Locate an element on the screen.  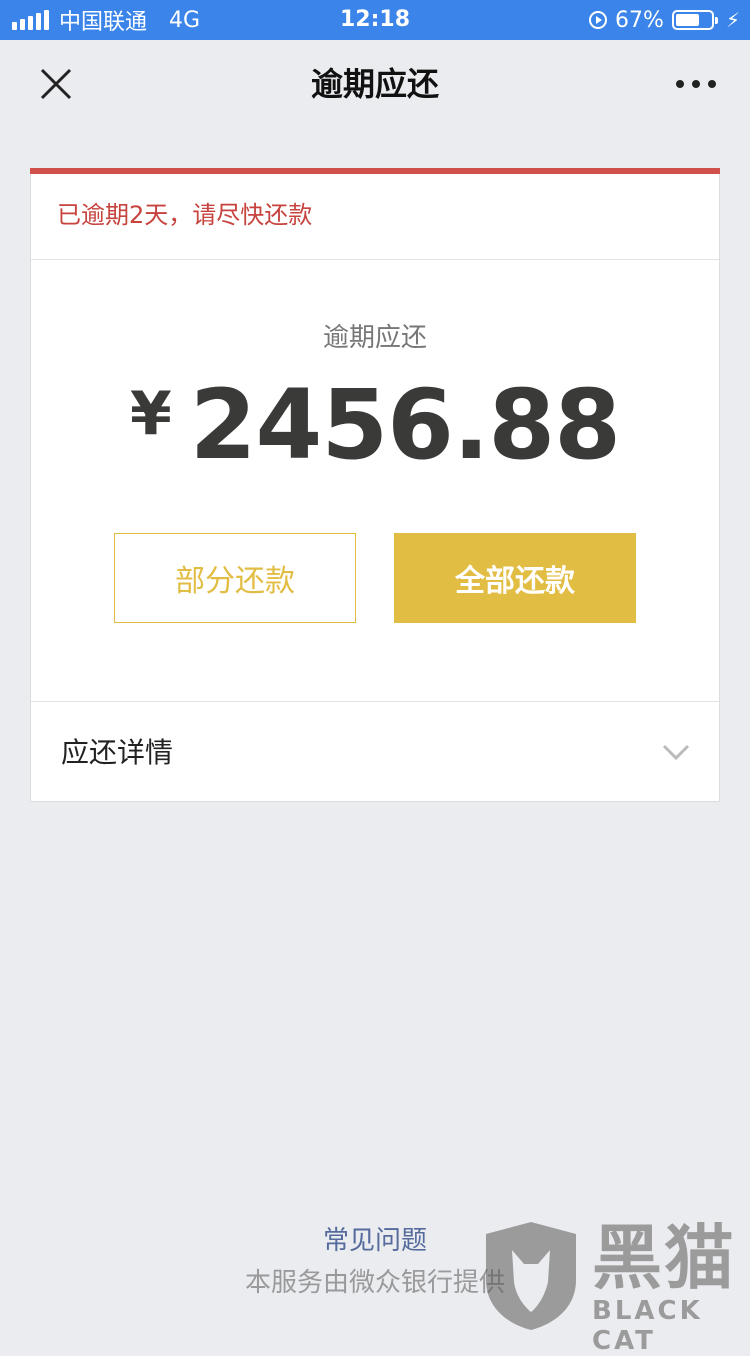
currency-symbol: ¥ is located at coordinates (151, 414).